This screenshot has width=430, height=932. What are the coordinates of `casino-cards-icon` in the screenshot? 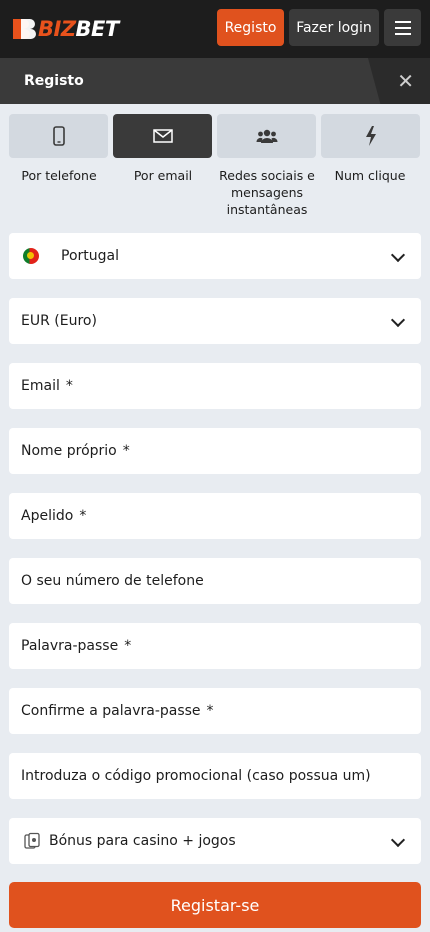 It's located at (32, 840).